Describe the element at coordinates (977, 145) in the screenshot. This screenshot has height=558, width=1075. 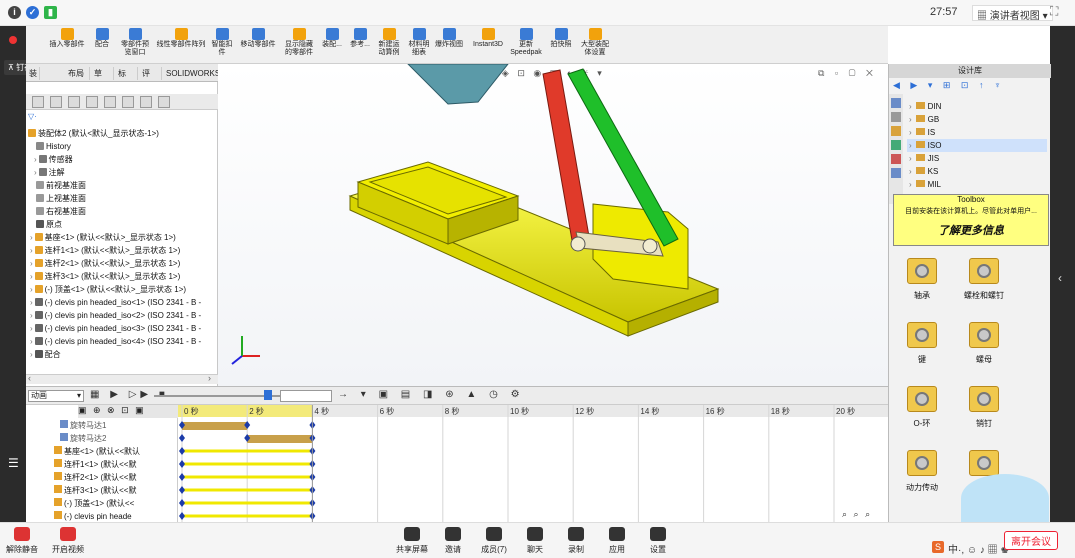
I see `library-item: › ISO` at that location.